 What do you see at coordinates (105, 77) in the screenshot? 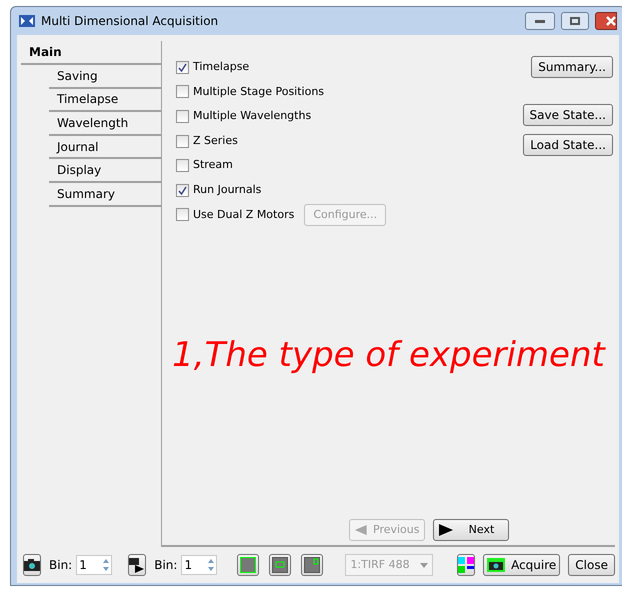
I see `sidebar-item: Saving` at bounding box center [105, 77].